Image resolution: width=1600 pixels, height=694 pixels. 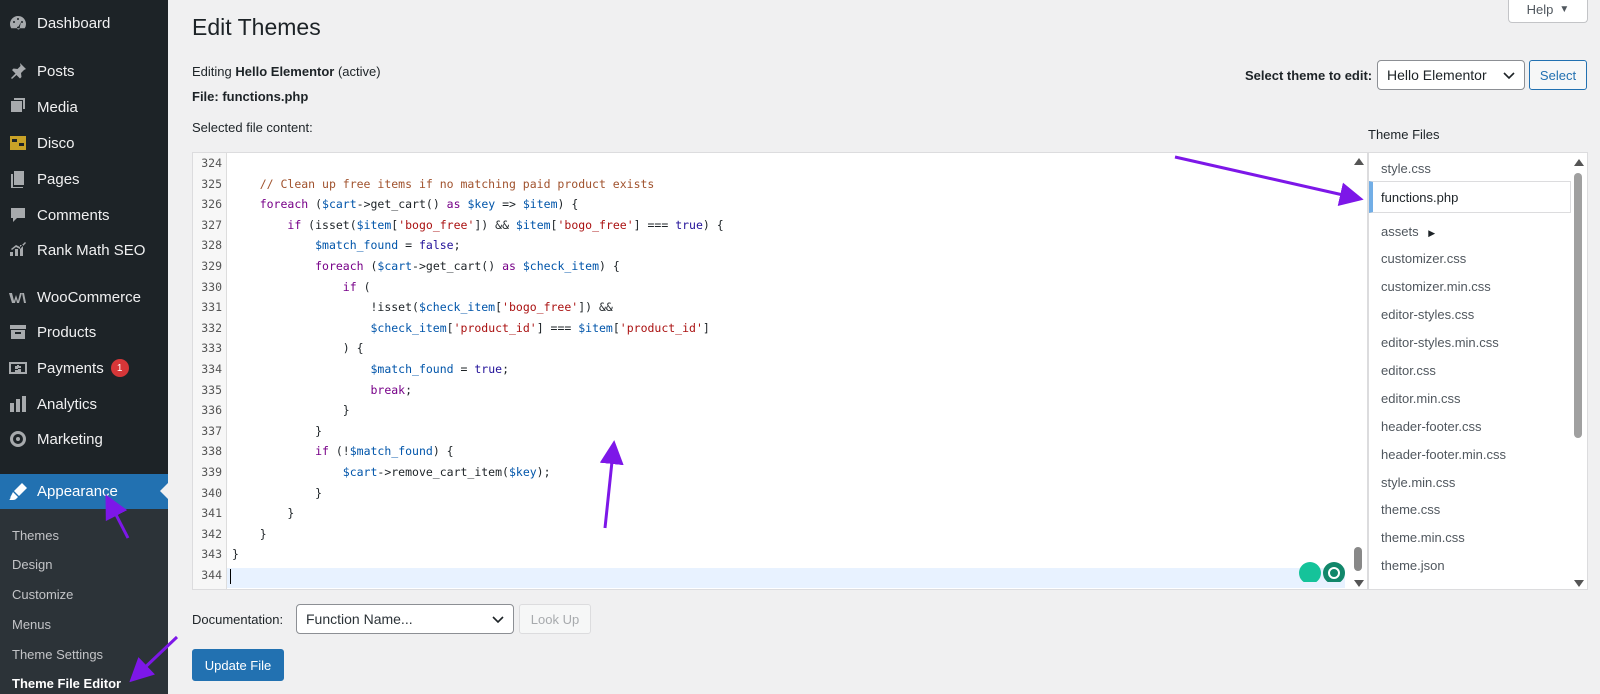 What do you see at coordinates (339, 204) in the screenshot?
I see `code-token: $cart` at bounding box center [339, 204].